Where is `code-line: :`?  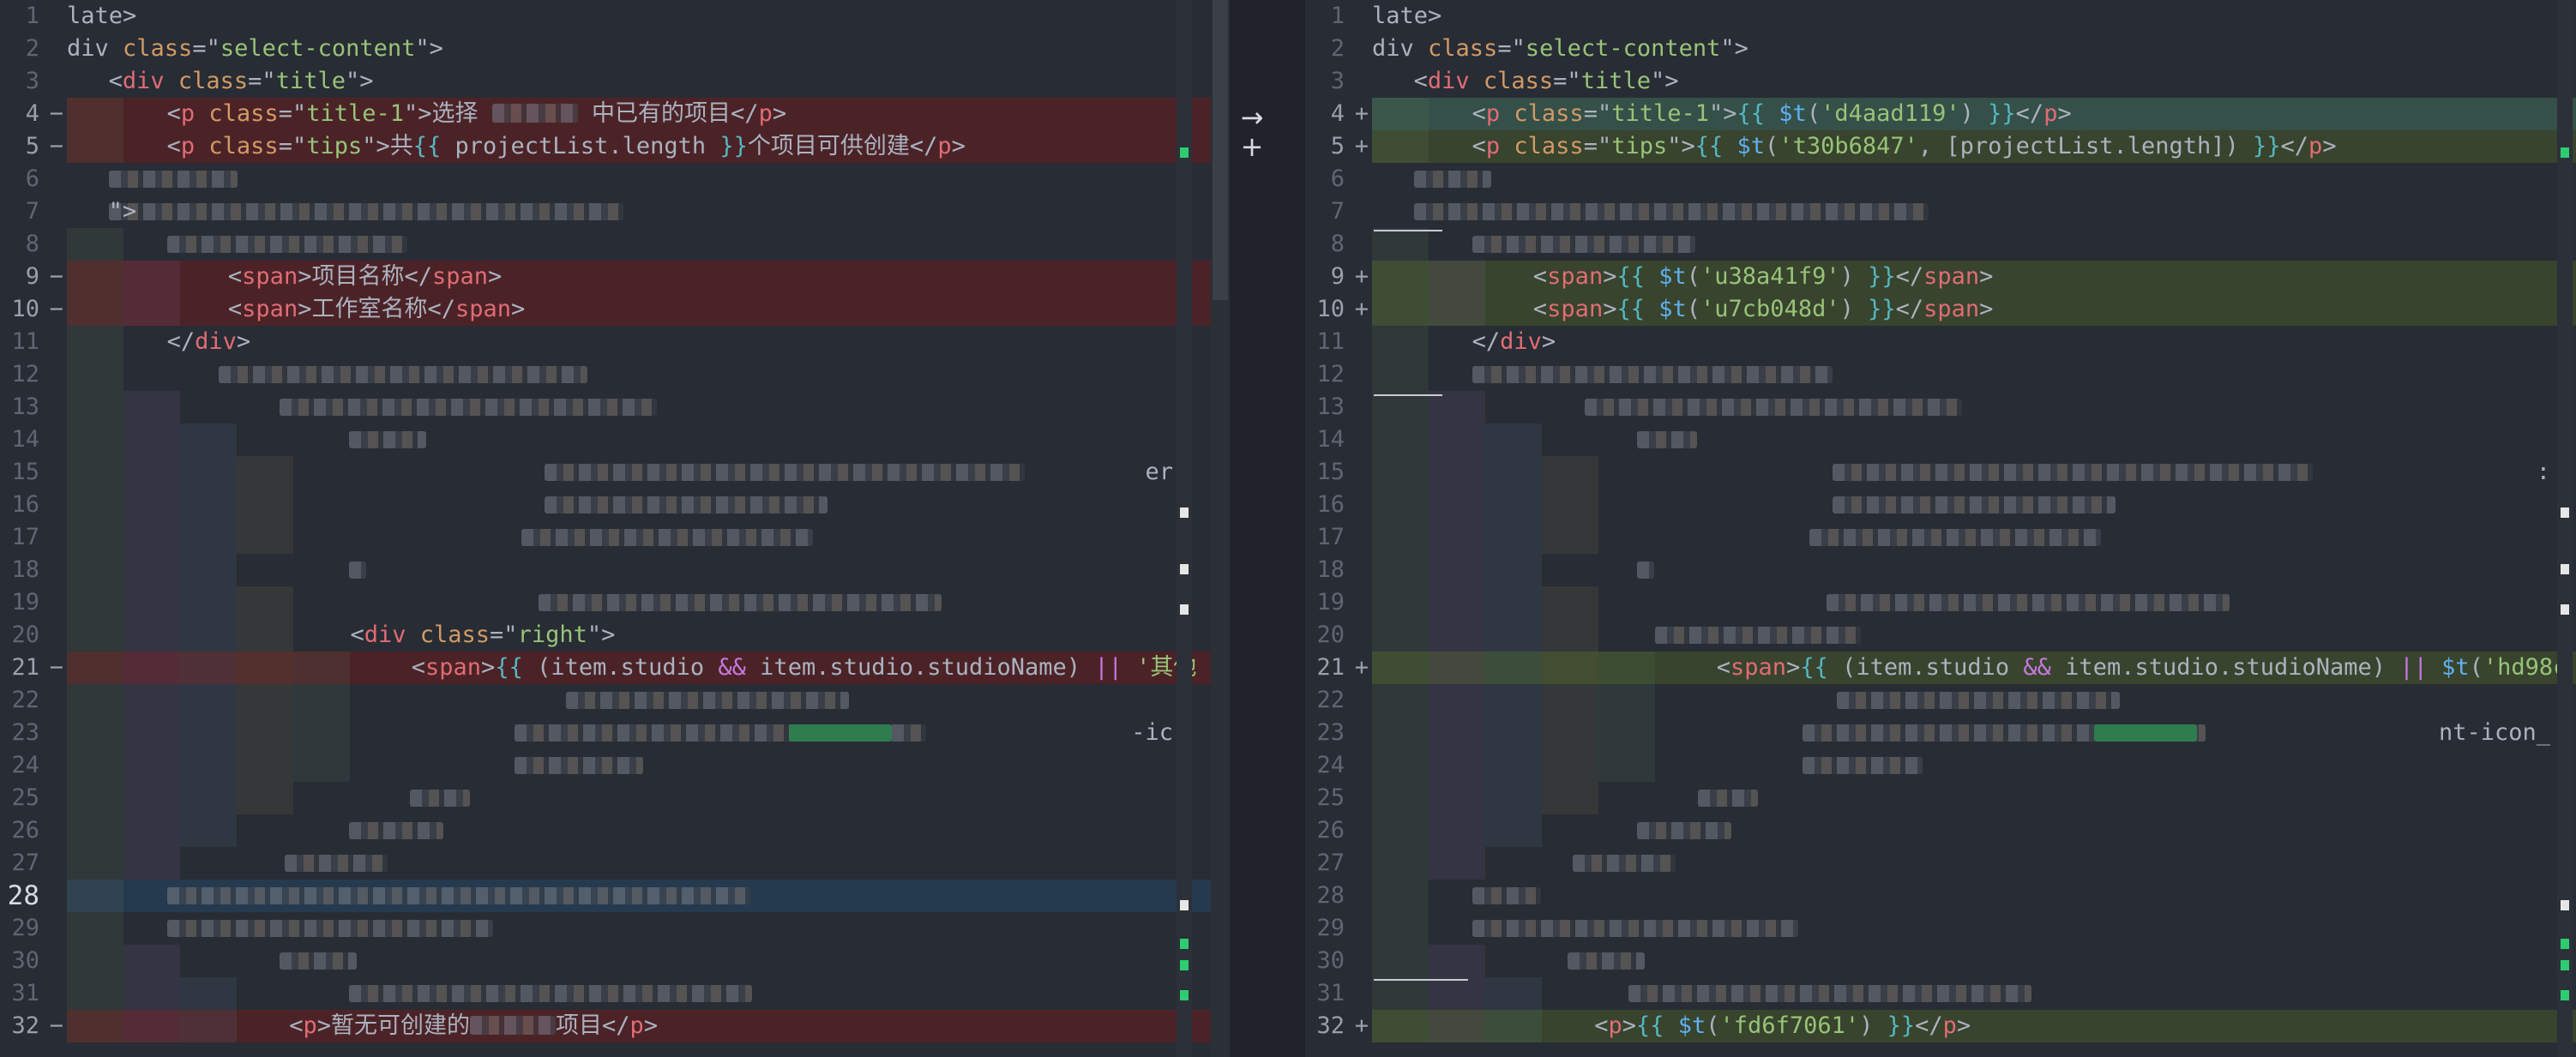 code-line: : is located at coordinates (1974, 472).